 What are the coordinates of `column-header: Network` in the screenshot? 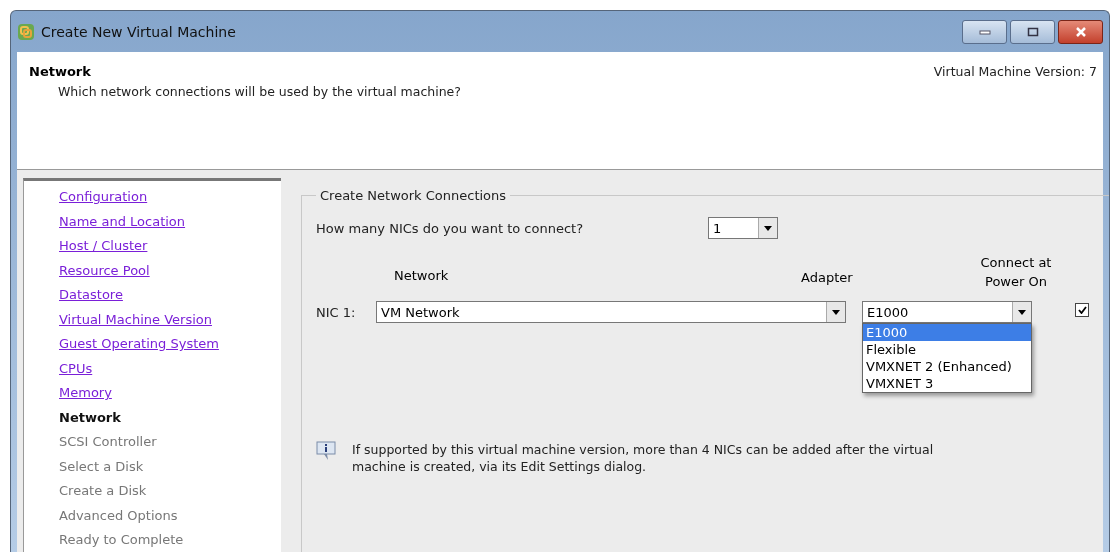 It's located at (421, 276).